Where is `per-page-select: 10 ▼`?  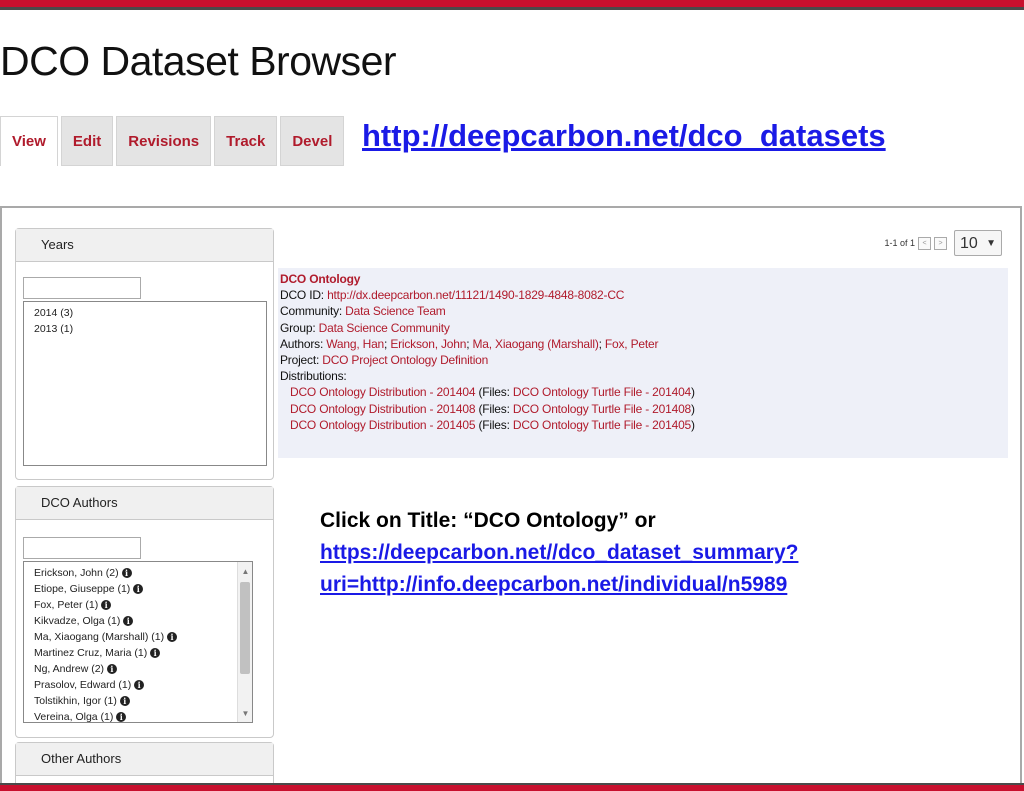
per-page-select: 10 ▼ is located at coordinates (978, 243).